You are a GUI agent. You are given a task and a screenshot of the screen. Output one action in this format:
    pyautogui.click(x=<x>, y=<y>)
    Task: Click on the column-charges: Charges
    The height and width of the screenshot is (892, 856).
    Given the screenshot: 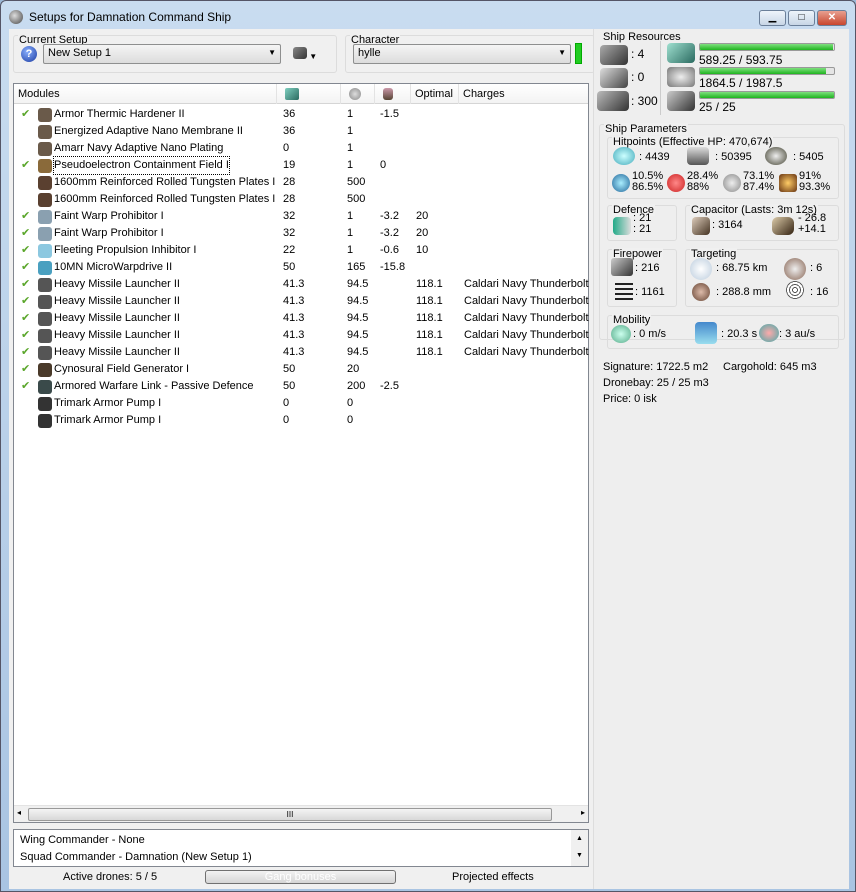 What is the action you would take?
    pyautogui.click(x=523, y=94)
    